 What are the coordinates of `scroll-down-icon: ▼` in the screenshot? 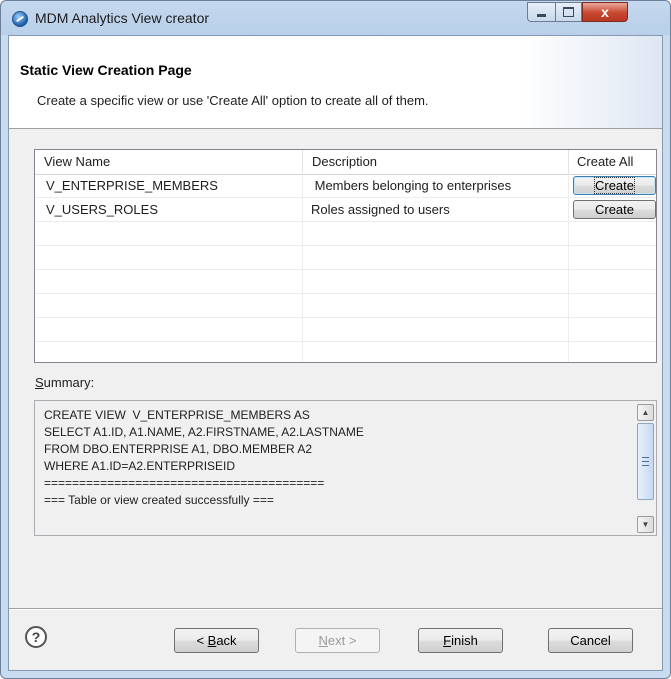 It's located at (645, 524).